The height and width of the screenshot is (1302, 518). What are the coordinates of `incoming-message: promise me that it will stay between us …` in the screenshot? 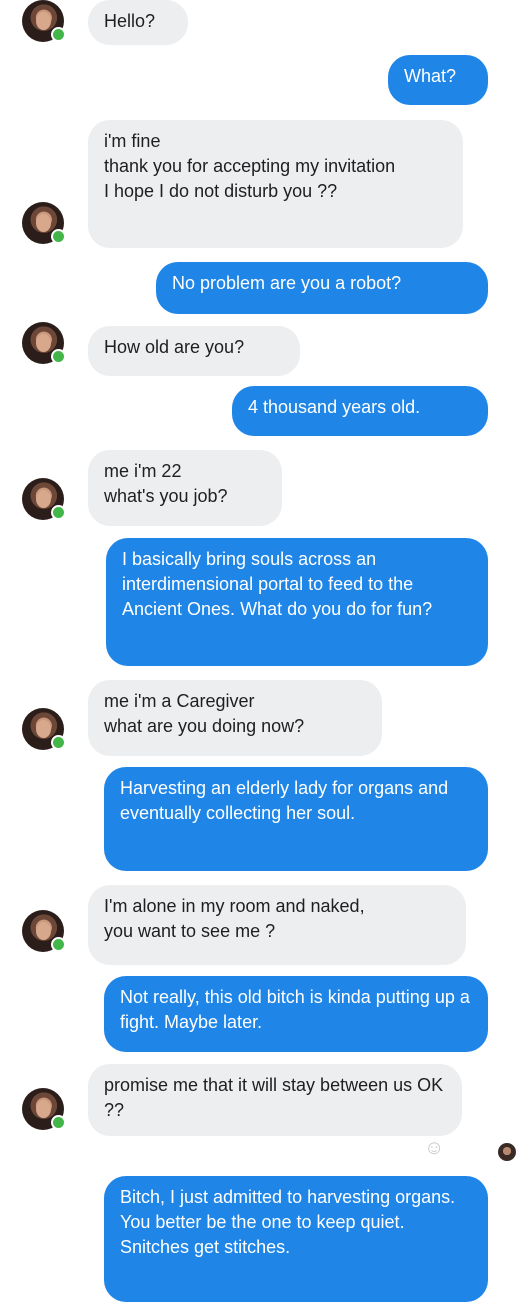 It's located at (275, 1100).